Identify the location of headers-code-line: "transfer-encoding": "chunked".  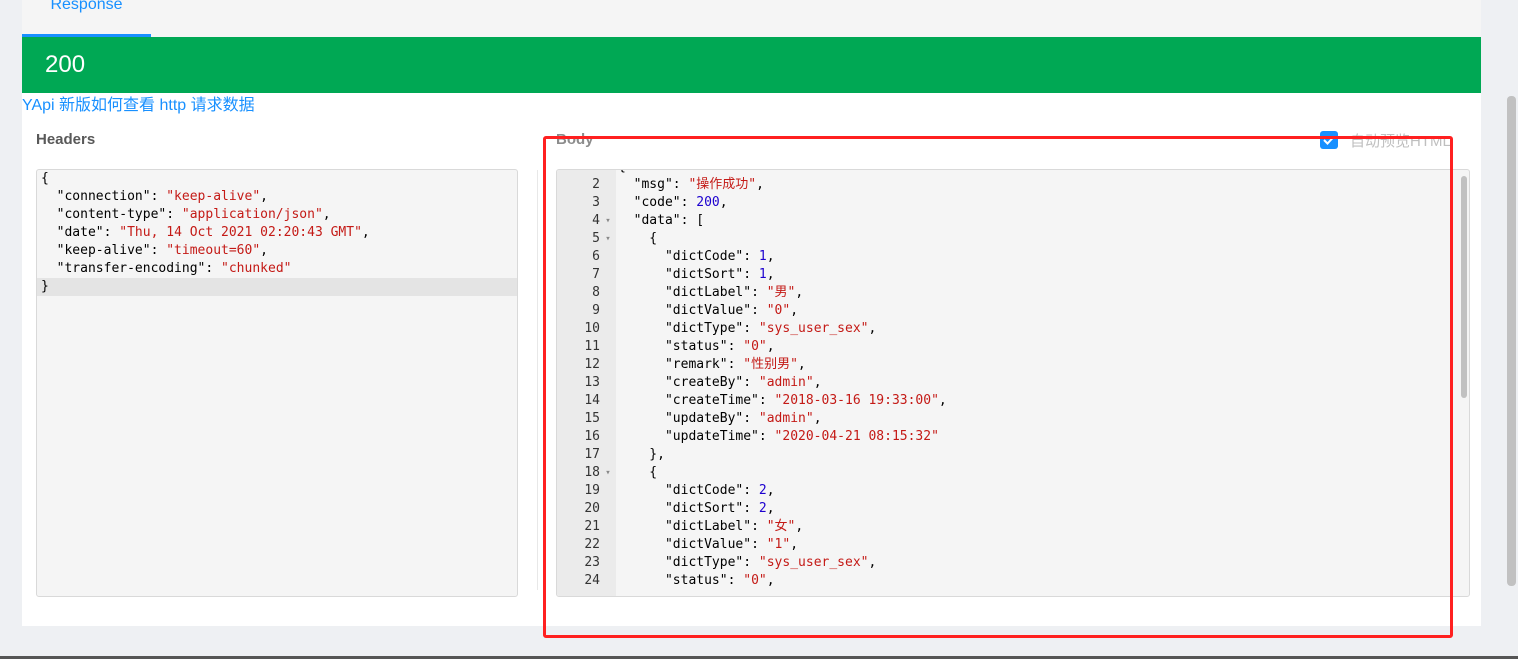
(174, 268).